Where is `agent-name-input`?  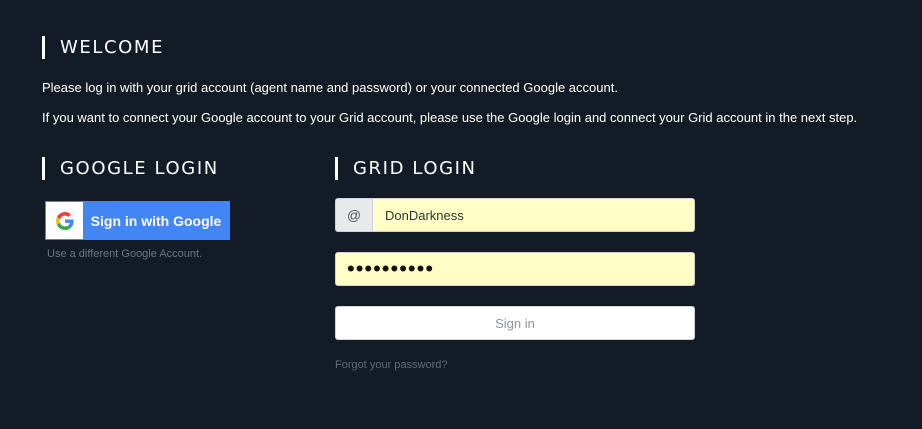
agent-name-input is located at coordinates (533, 215).